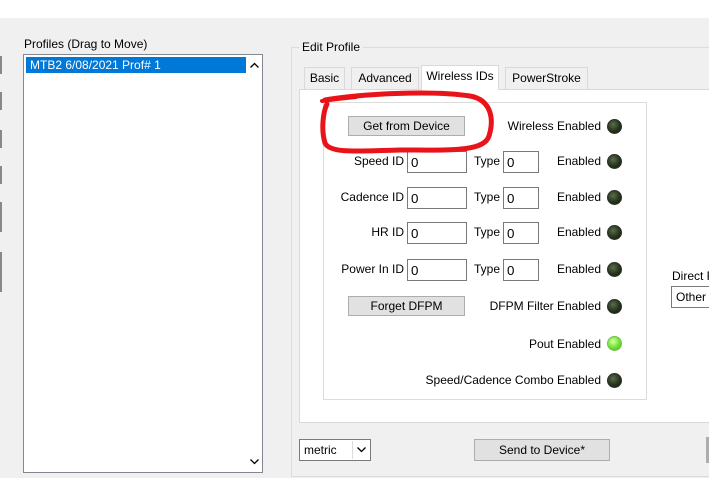  I want to click on cadence-id-field, so click(437, 198).